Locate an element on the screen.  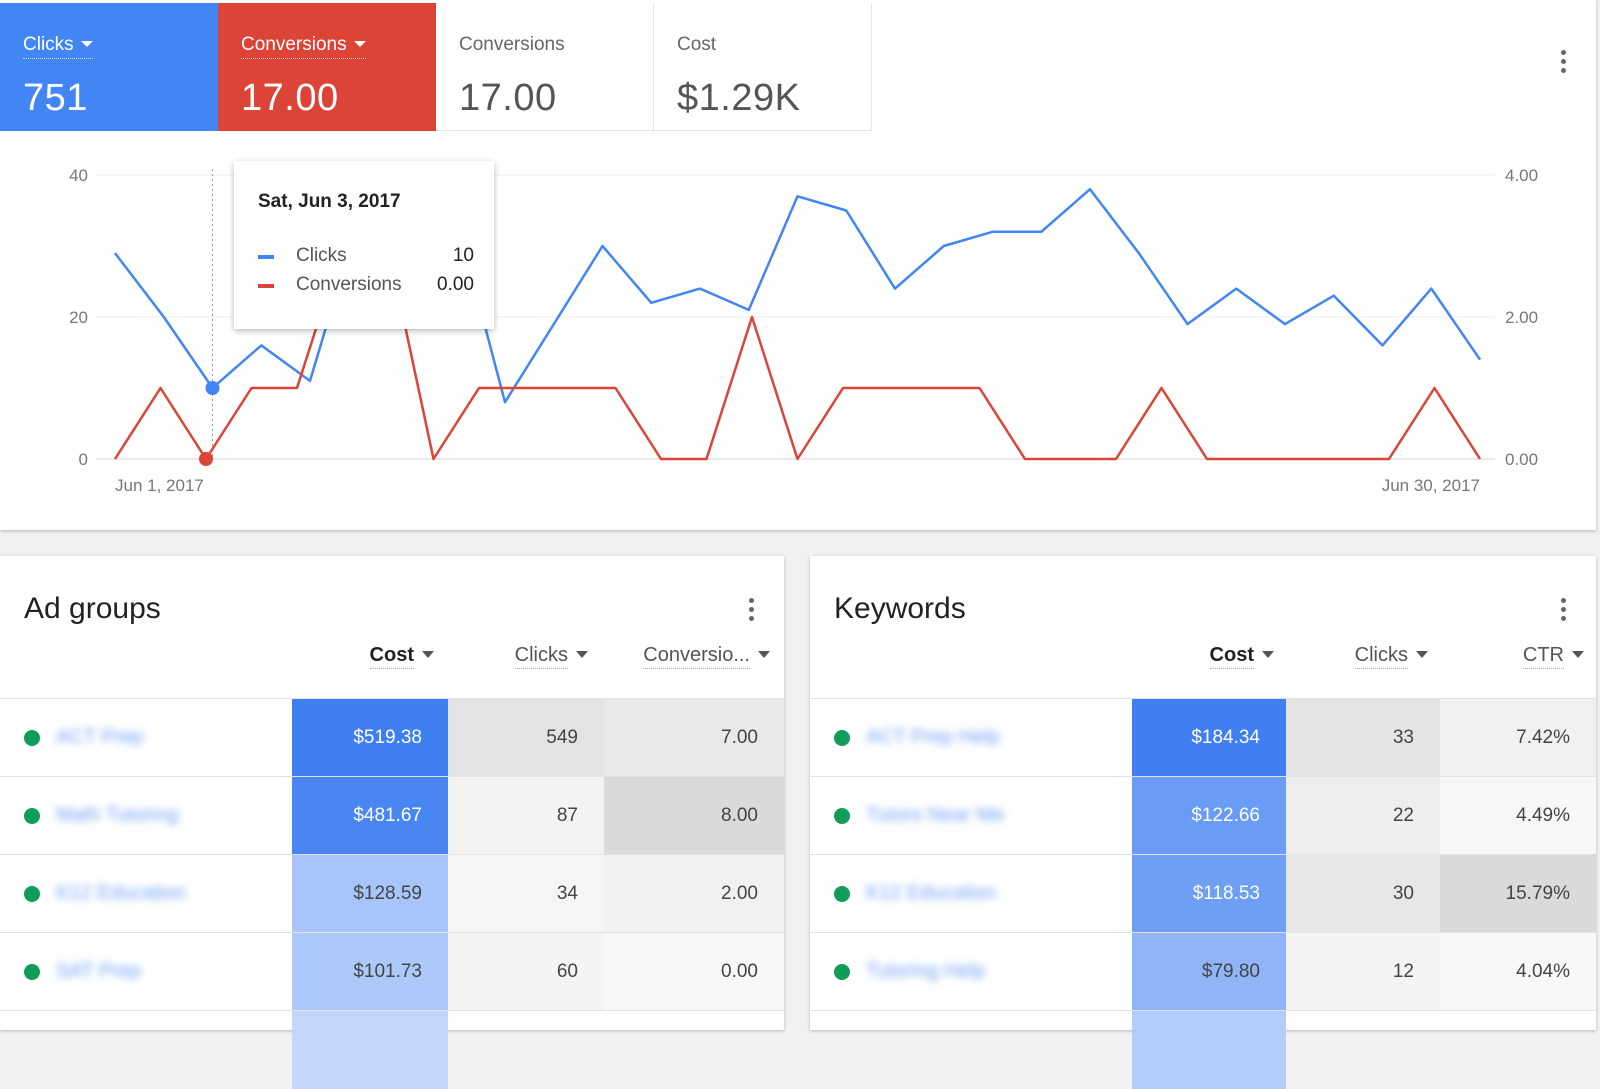
ad-group-name-cell: SAT Prep is located at coordinates (146, 971).